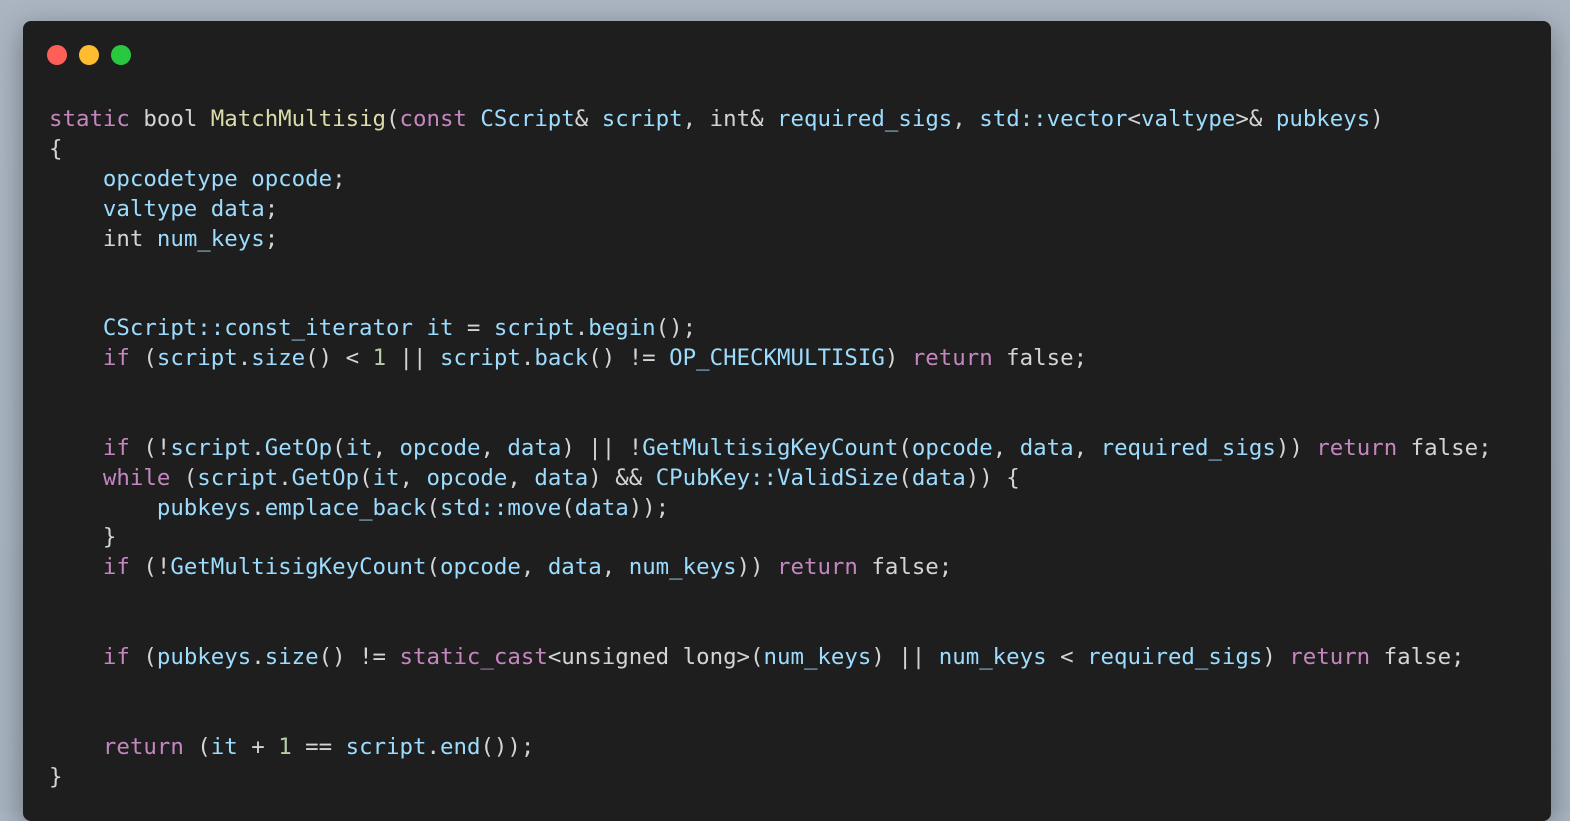 Image resolution: width=1570 pixels, height=821 pixels. What do you see at coordinates (777, 477) in the screenshot?
I see `code-token: CPubKey::ValidSize` at bounding box center [777, 477].